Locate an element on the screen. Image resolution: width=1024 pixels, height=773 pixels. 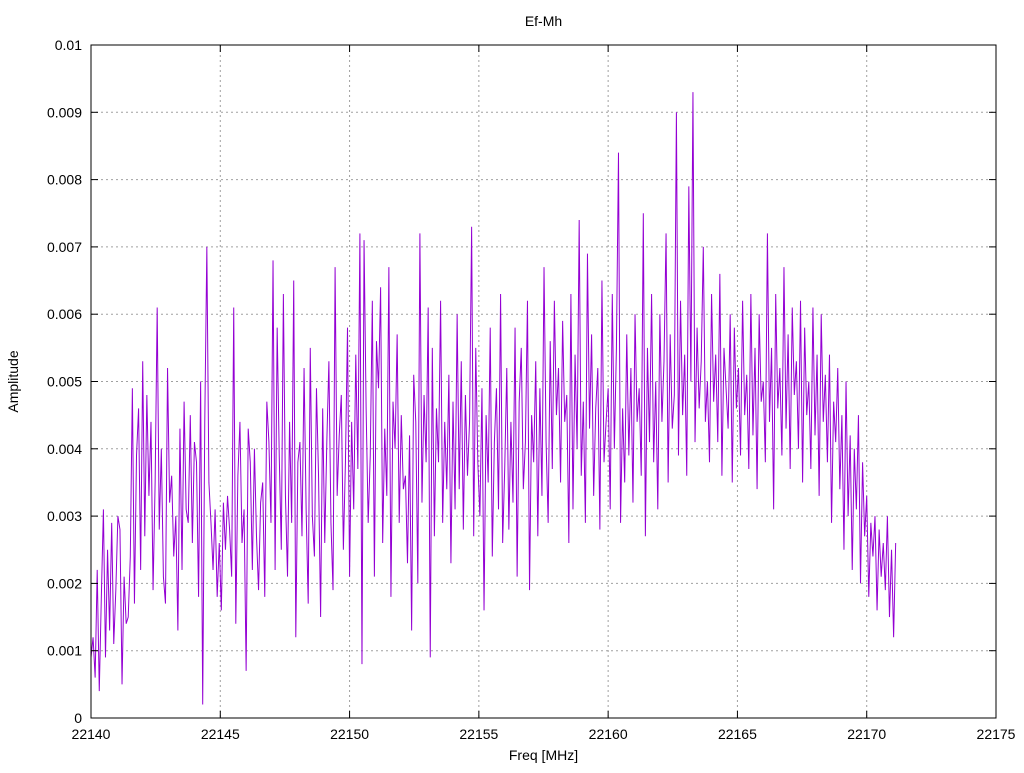
y-tick-label: 0.005 is located at coordinates (64, 382).